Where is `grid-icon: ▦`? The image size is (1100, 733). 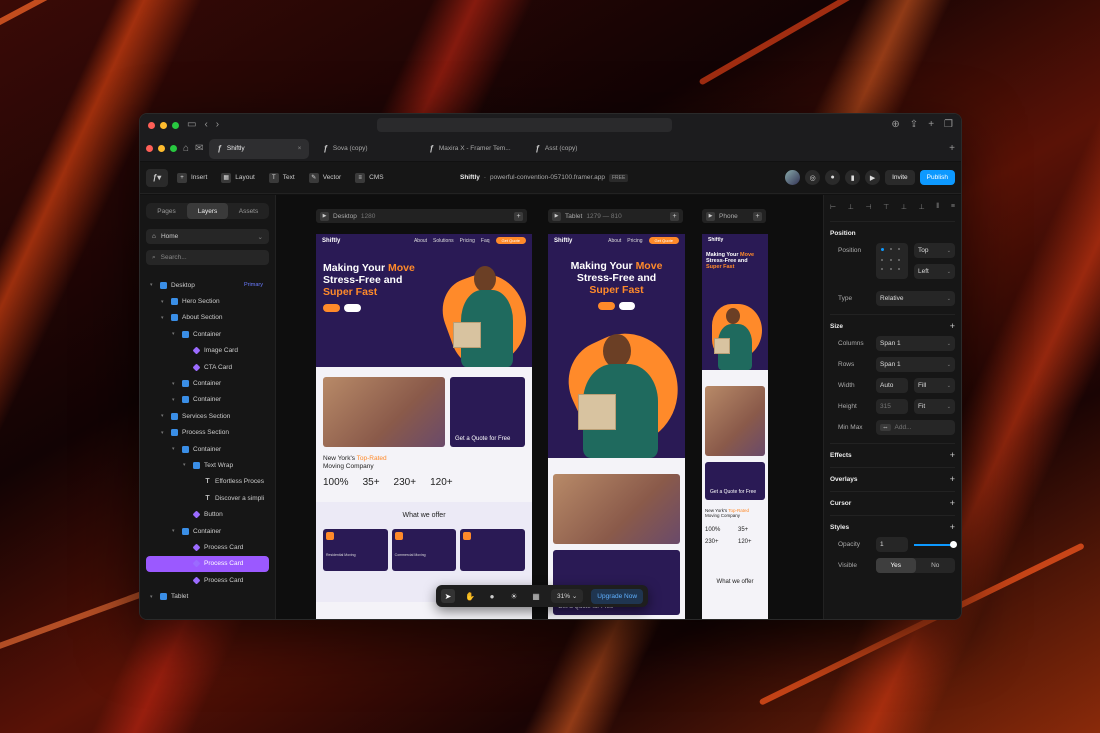
grid-icon: ▦ is located at coordinates (536, 596).